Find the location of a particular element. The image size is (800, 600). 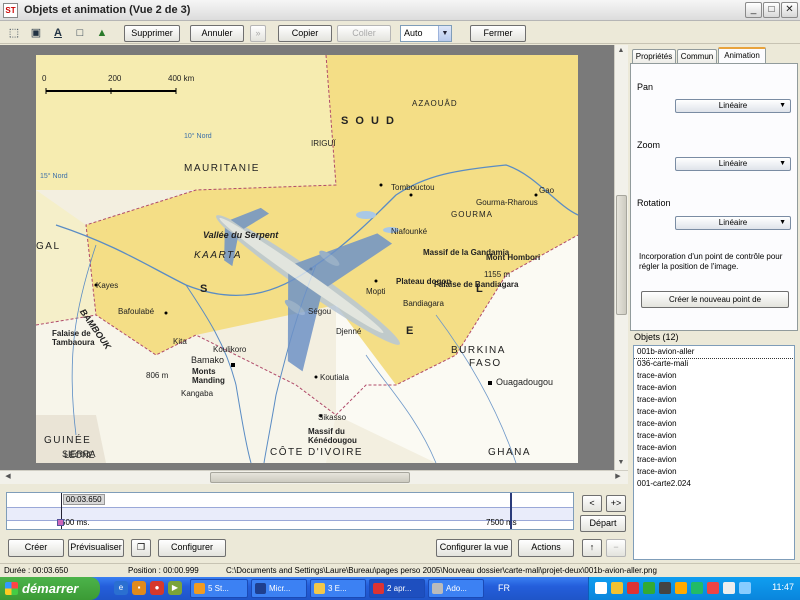

speaker-icon is located at coordinates (729, 588).